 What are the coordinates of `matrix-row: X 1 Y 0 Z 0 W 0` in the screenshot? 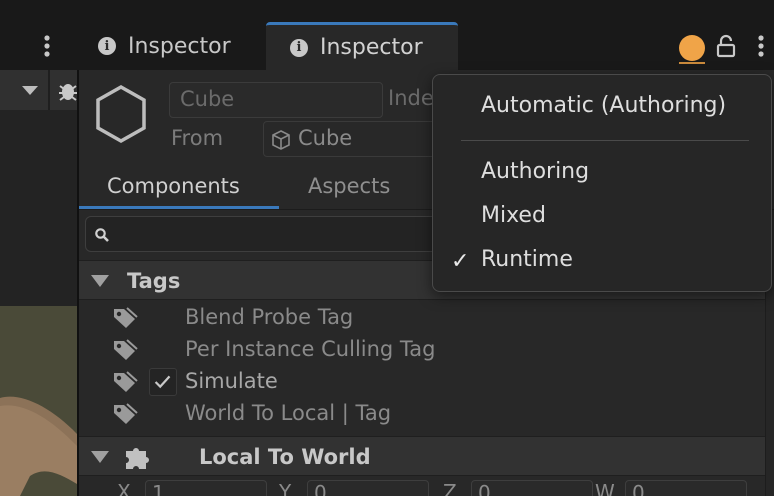 It's located at (422, 487).